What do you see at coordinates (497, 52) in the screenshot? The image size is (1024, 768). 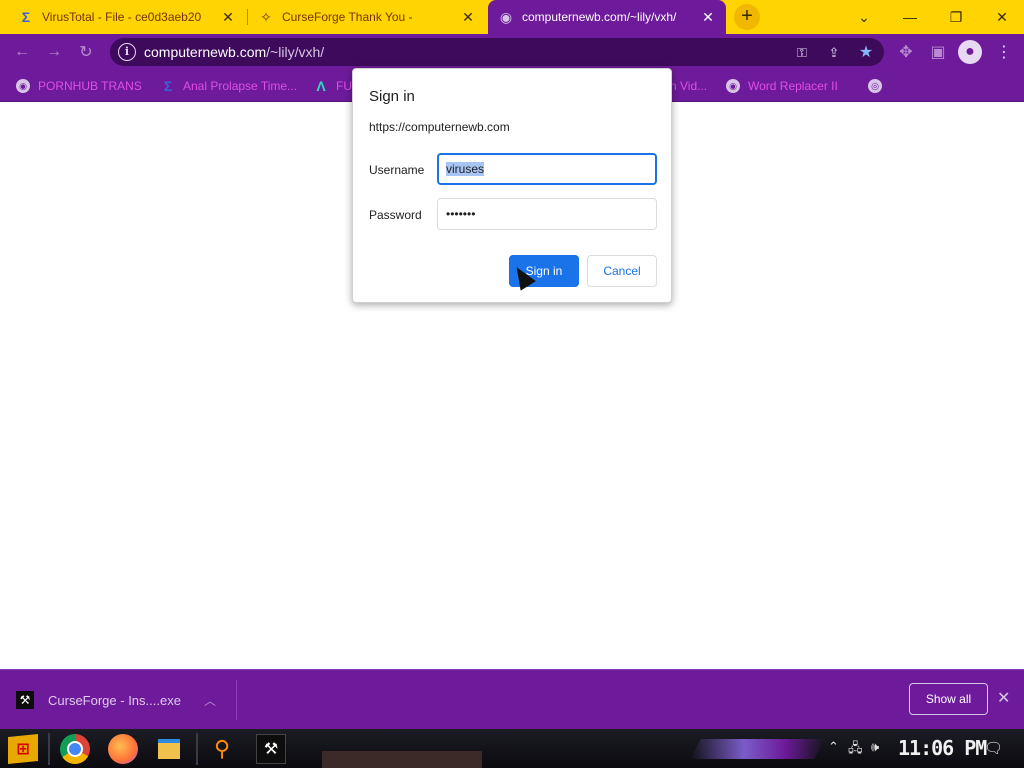 I see `address-bar: i computernewb.com/~lily/vxh/ ⚿ ⇪ ★` at bounding box center [497, 52].